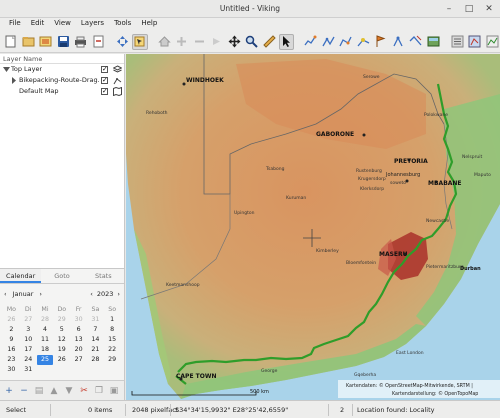  What do you see at coordinates (28, 330) in the screenshot?
I see `calendar-day: 3` at bounding box center [28, 330].